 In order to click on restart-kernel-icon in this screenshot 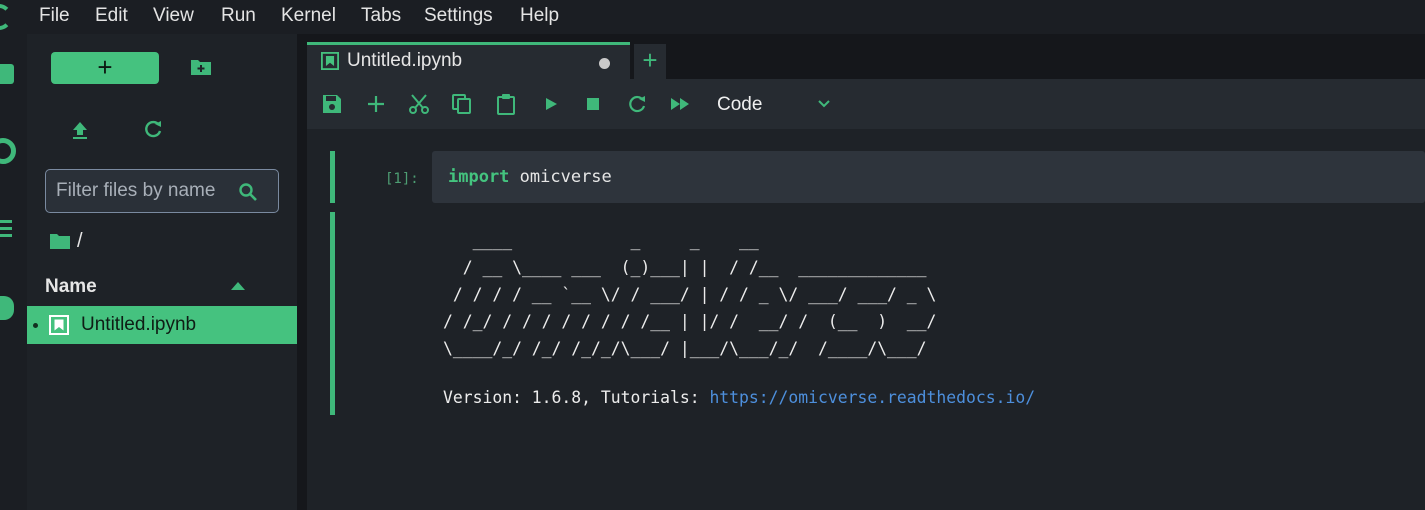, I will do `click(637, 104)`.